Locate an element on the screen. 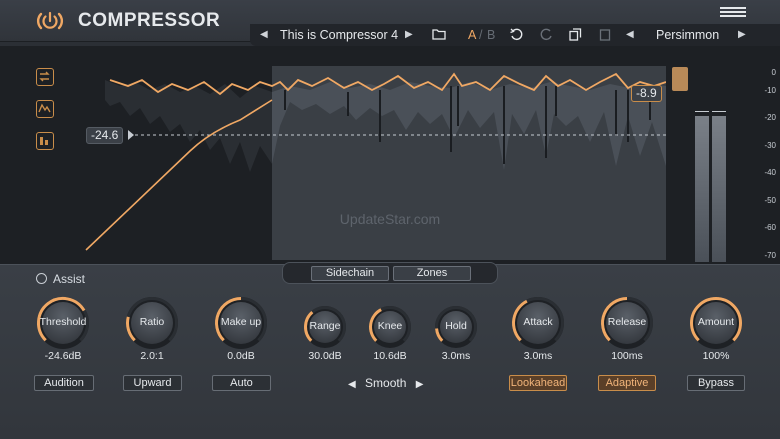 The height and width of the screenshot is (439, 780). smooth-selector: ◀ Smooth ▶ is located at coordinates (390, 383).